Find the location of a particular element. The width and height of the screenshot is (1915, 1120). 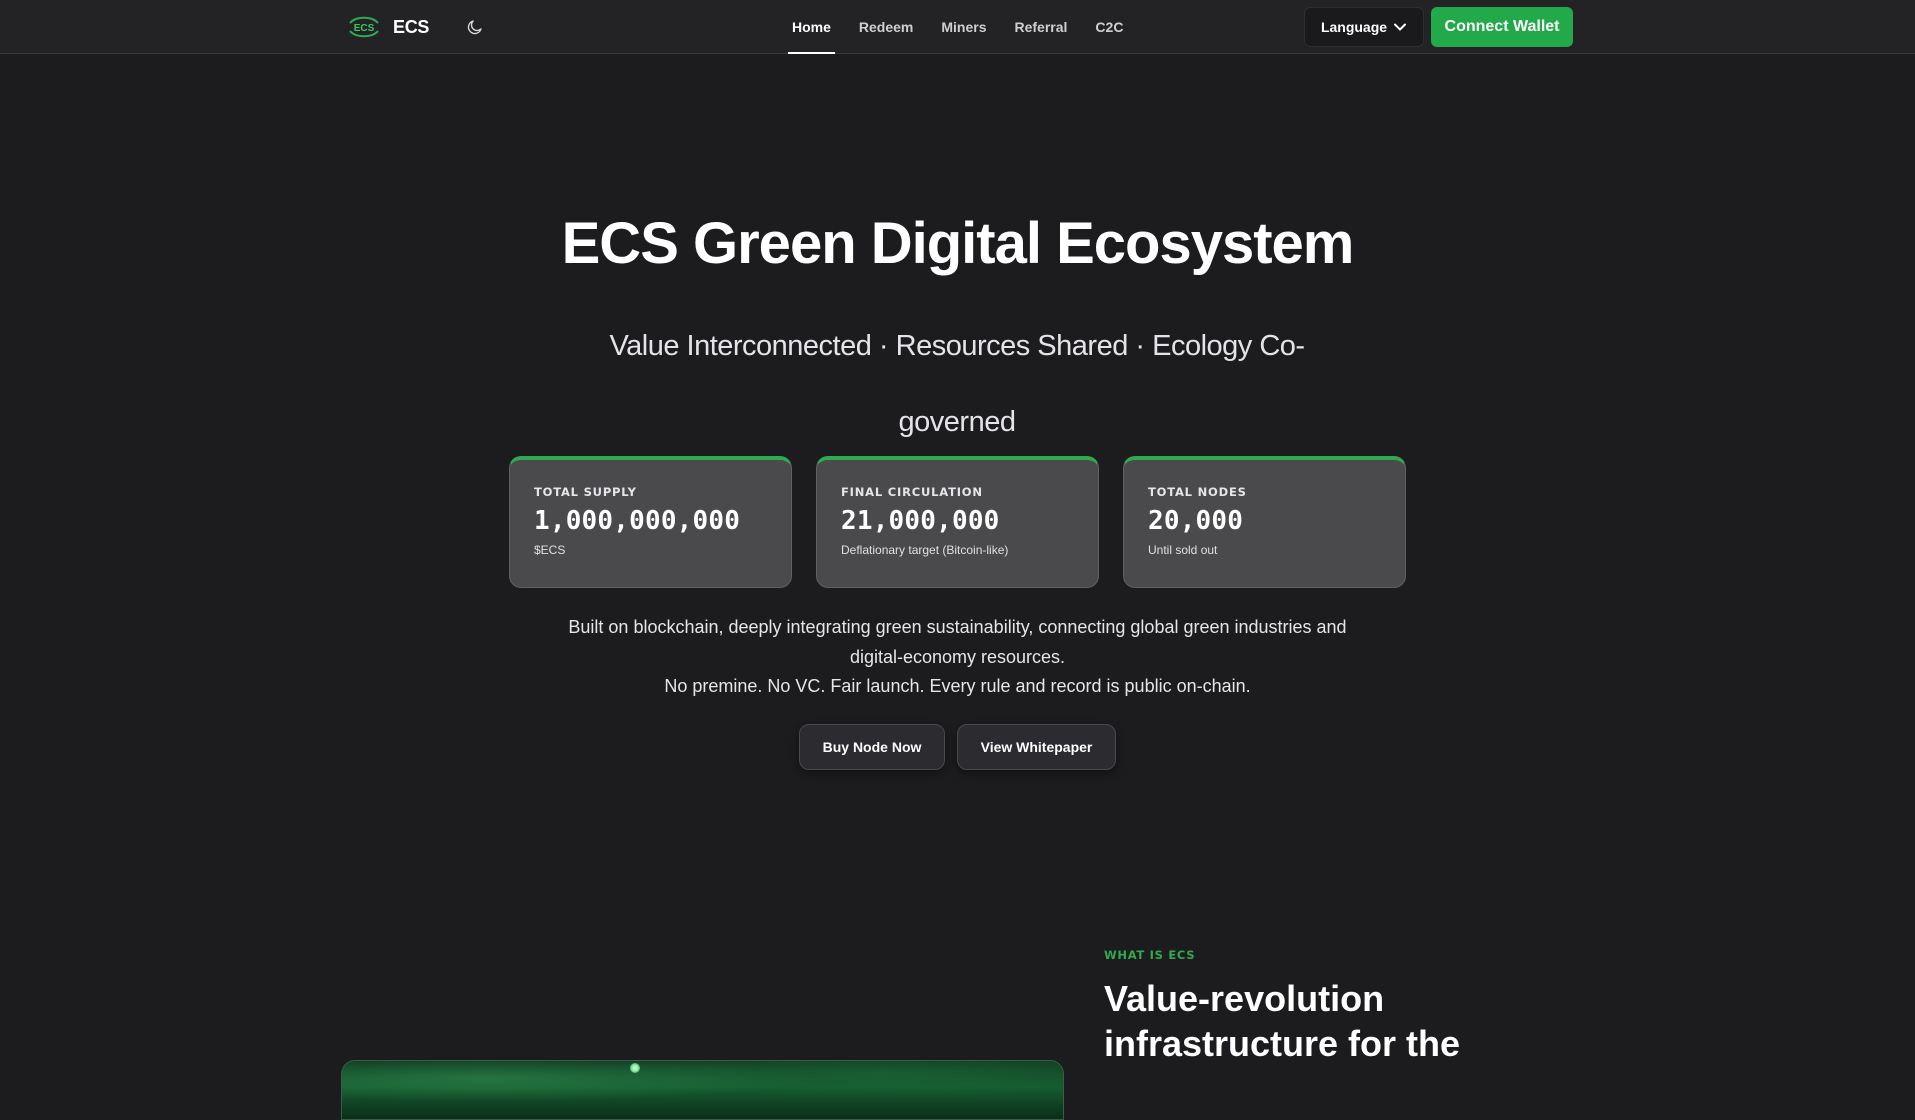

svg-text: ECS is located at coordinates (364, 28).